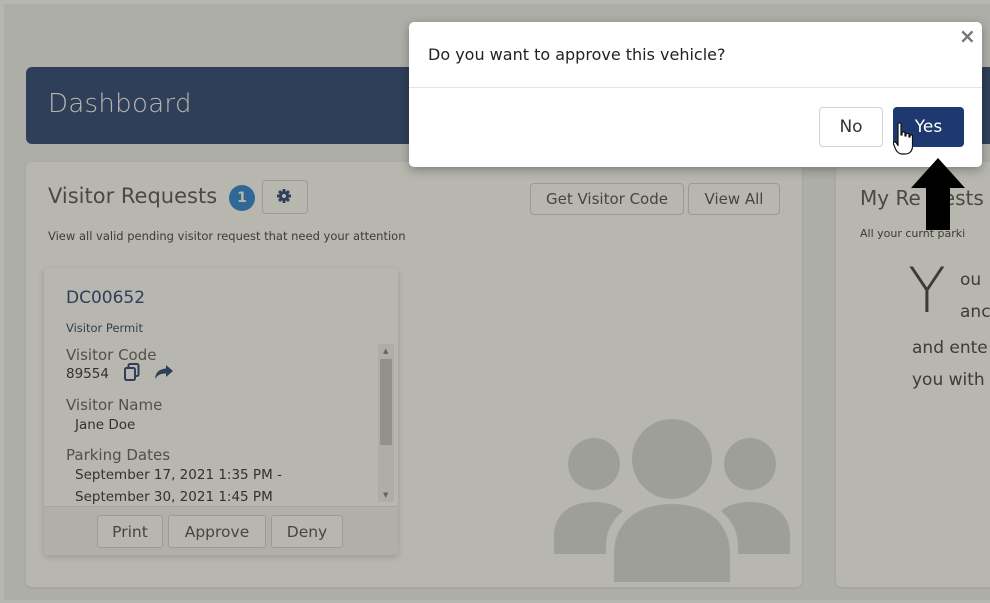  What do you see at coordinates (695, 87) in the screenshot?
I see `dialog-divider` at bounding box center [695, 87].